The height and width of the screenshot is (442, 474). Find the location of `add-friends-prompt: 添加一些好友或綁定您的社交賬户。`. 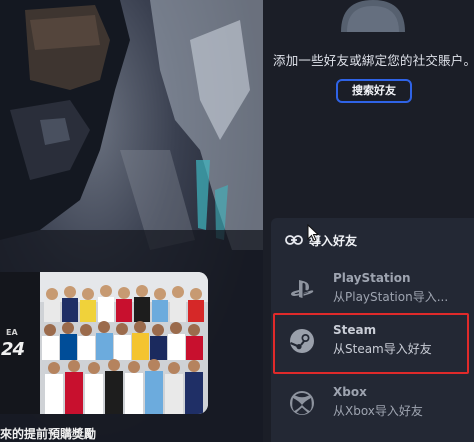

add-friends-prompt: 添加一些好友或綁定您的社交賬户。 is located at coordinates (373, 60).